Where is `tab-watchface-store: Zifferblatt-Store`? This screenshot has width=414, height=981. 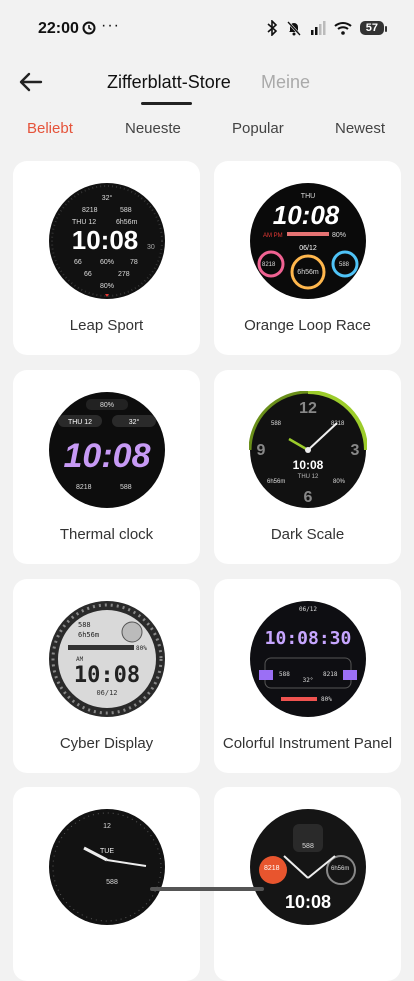
tab-watchface-store: Zifferblatt-Store is located at coordinates (169, 82).